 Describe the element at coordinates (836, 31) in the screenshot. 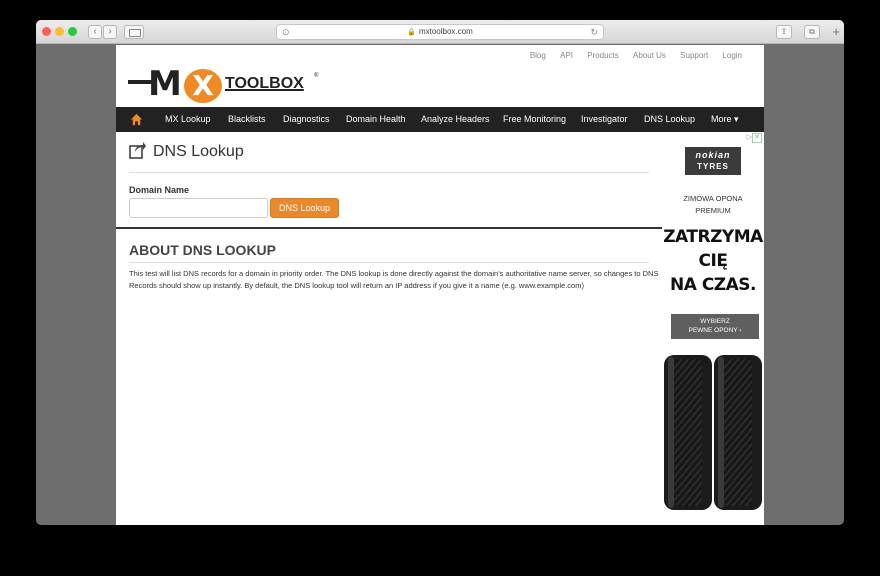

I see `new-tab-button: +` at that location.